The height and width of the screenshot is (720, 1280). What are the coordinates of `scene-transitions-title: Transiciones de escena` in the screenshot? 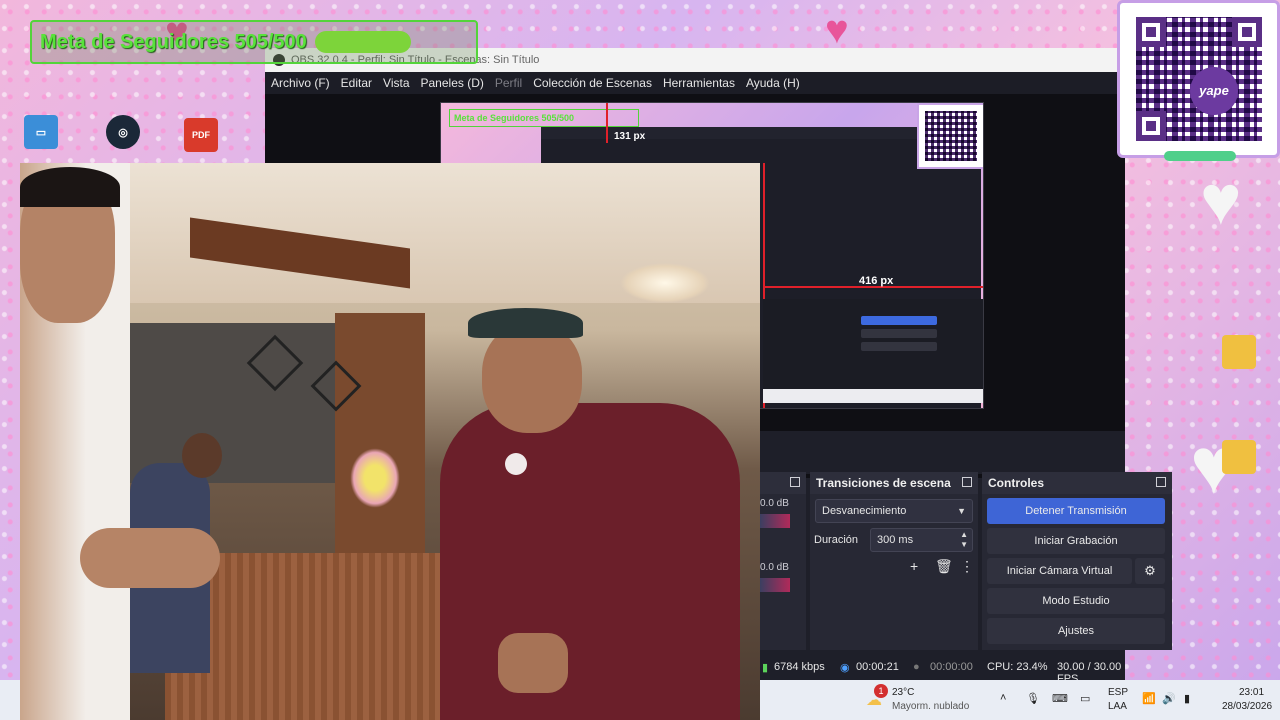 It's located at (883, 483).